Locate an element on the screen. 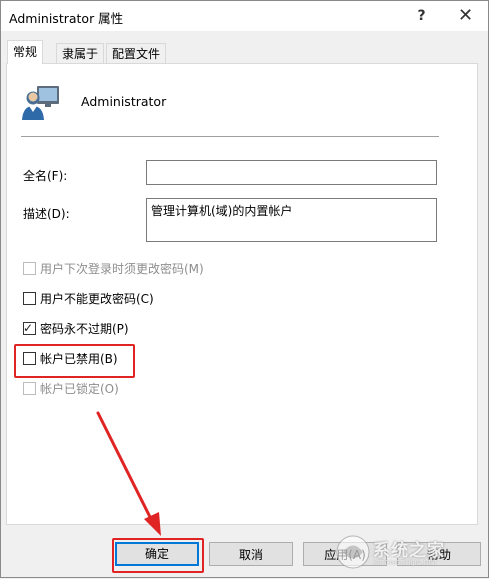  user-name: Administrator is located at coordinates (124, 101).